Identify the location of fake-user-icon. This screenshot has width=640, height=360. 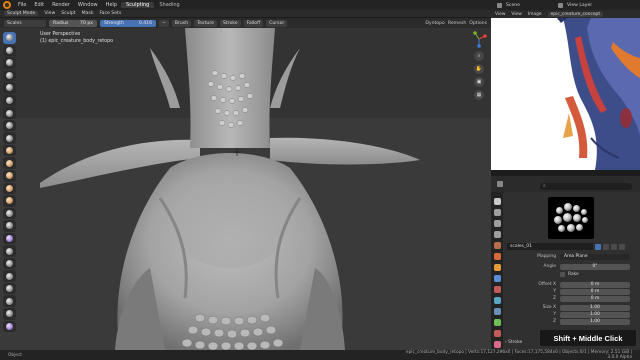
(598, 246).